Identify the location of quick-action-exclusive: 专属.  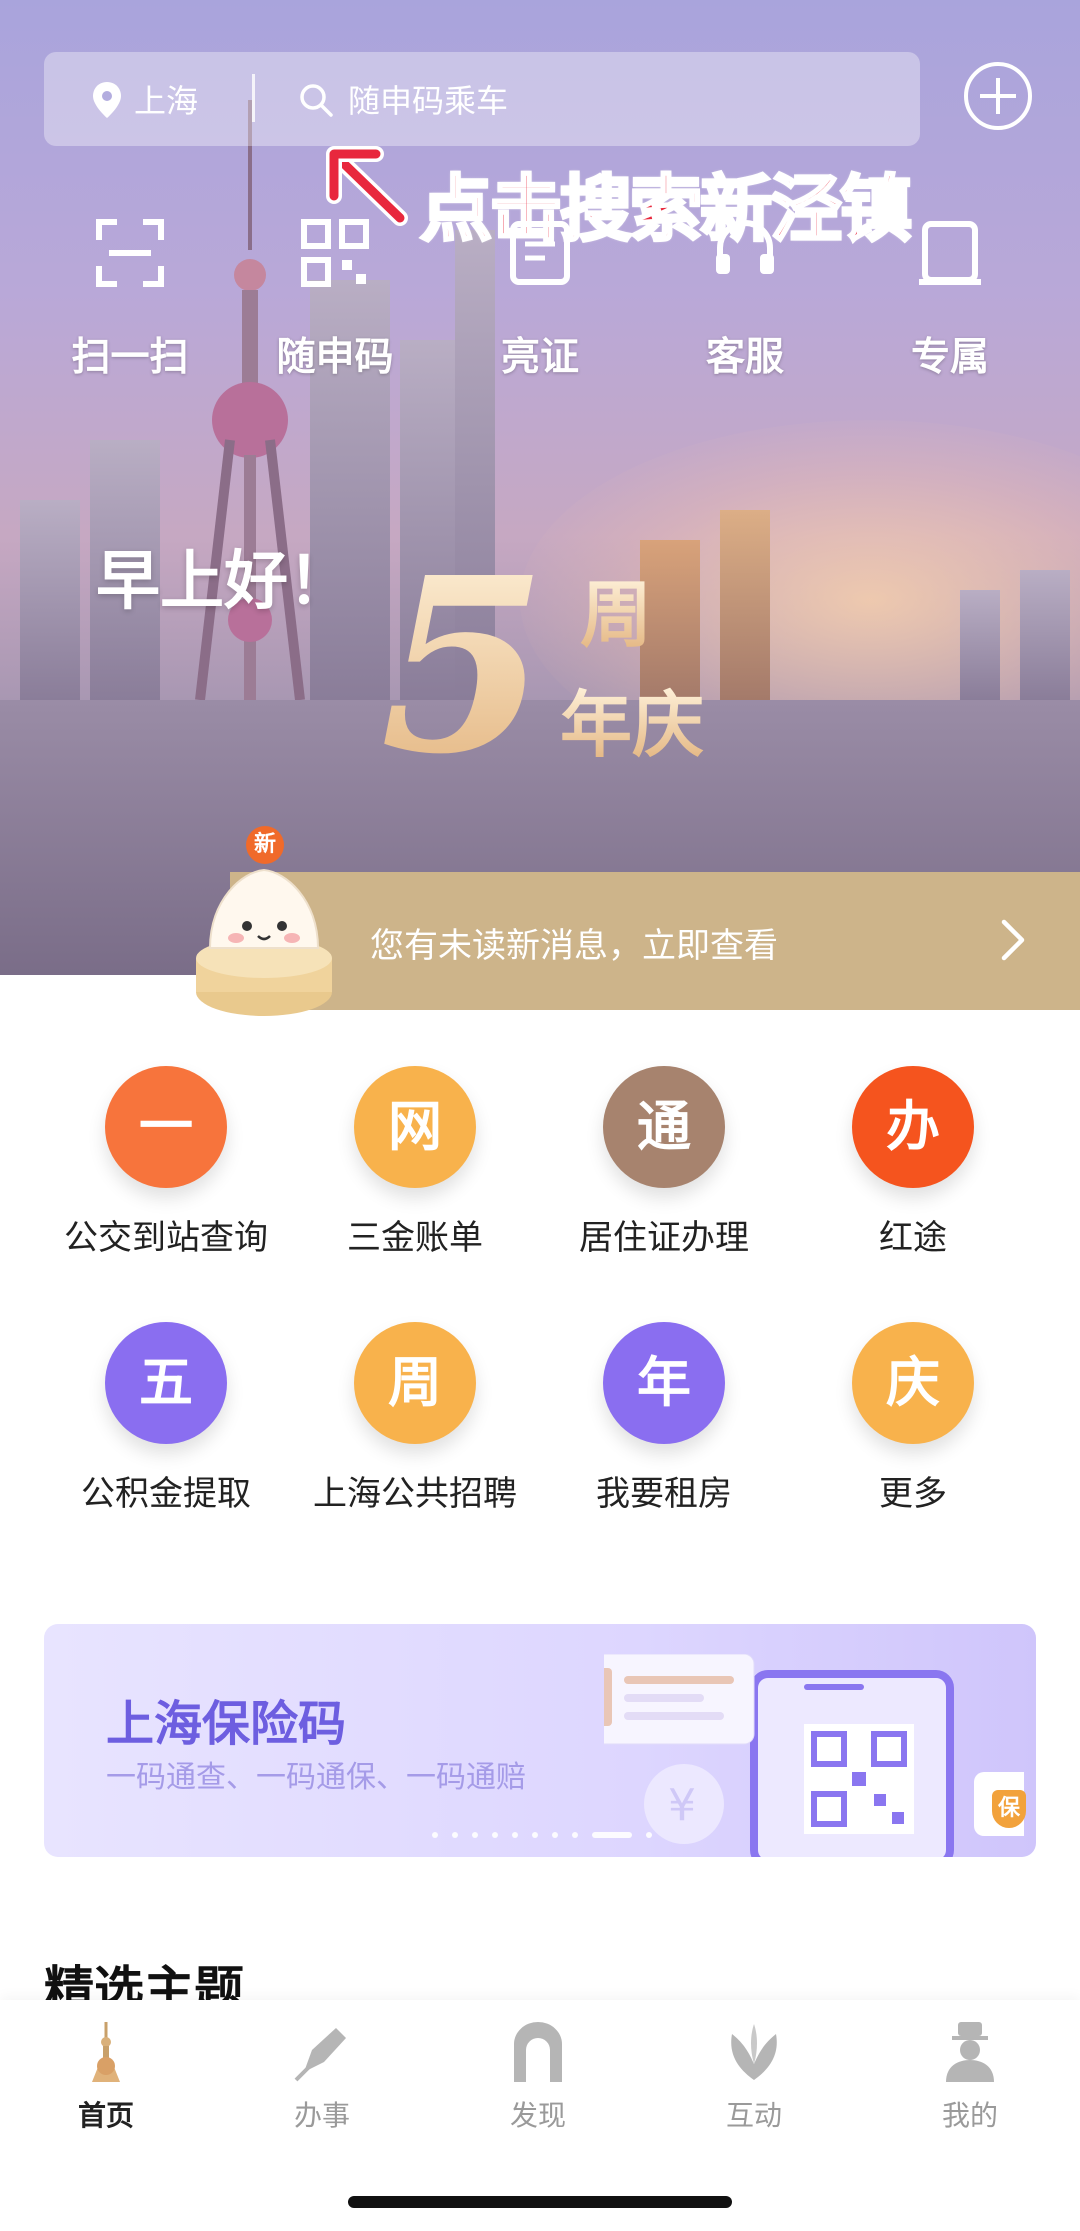
(950, 300).